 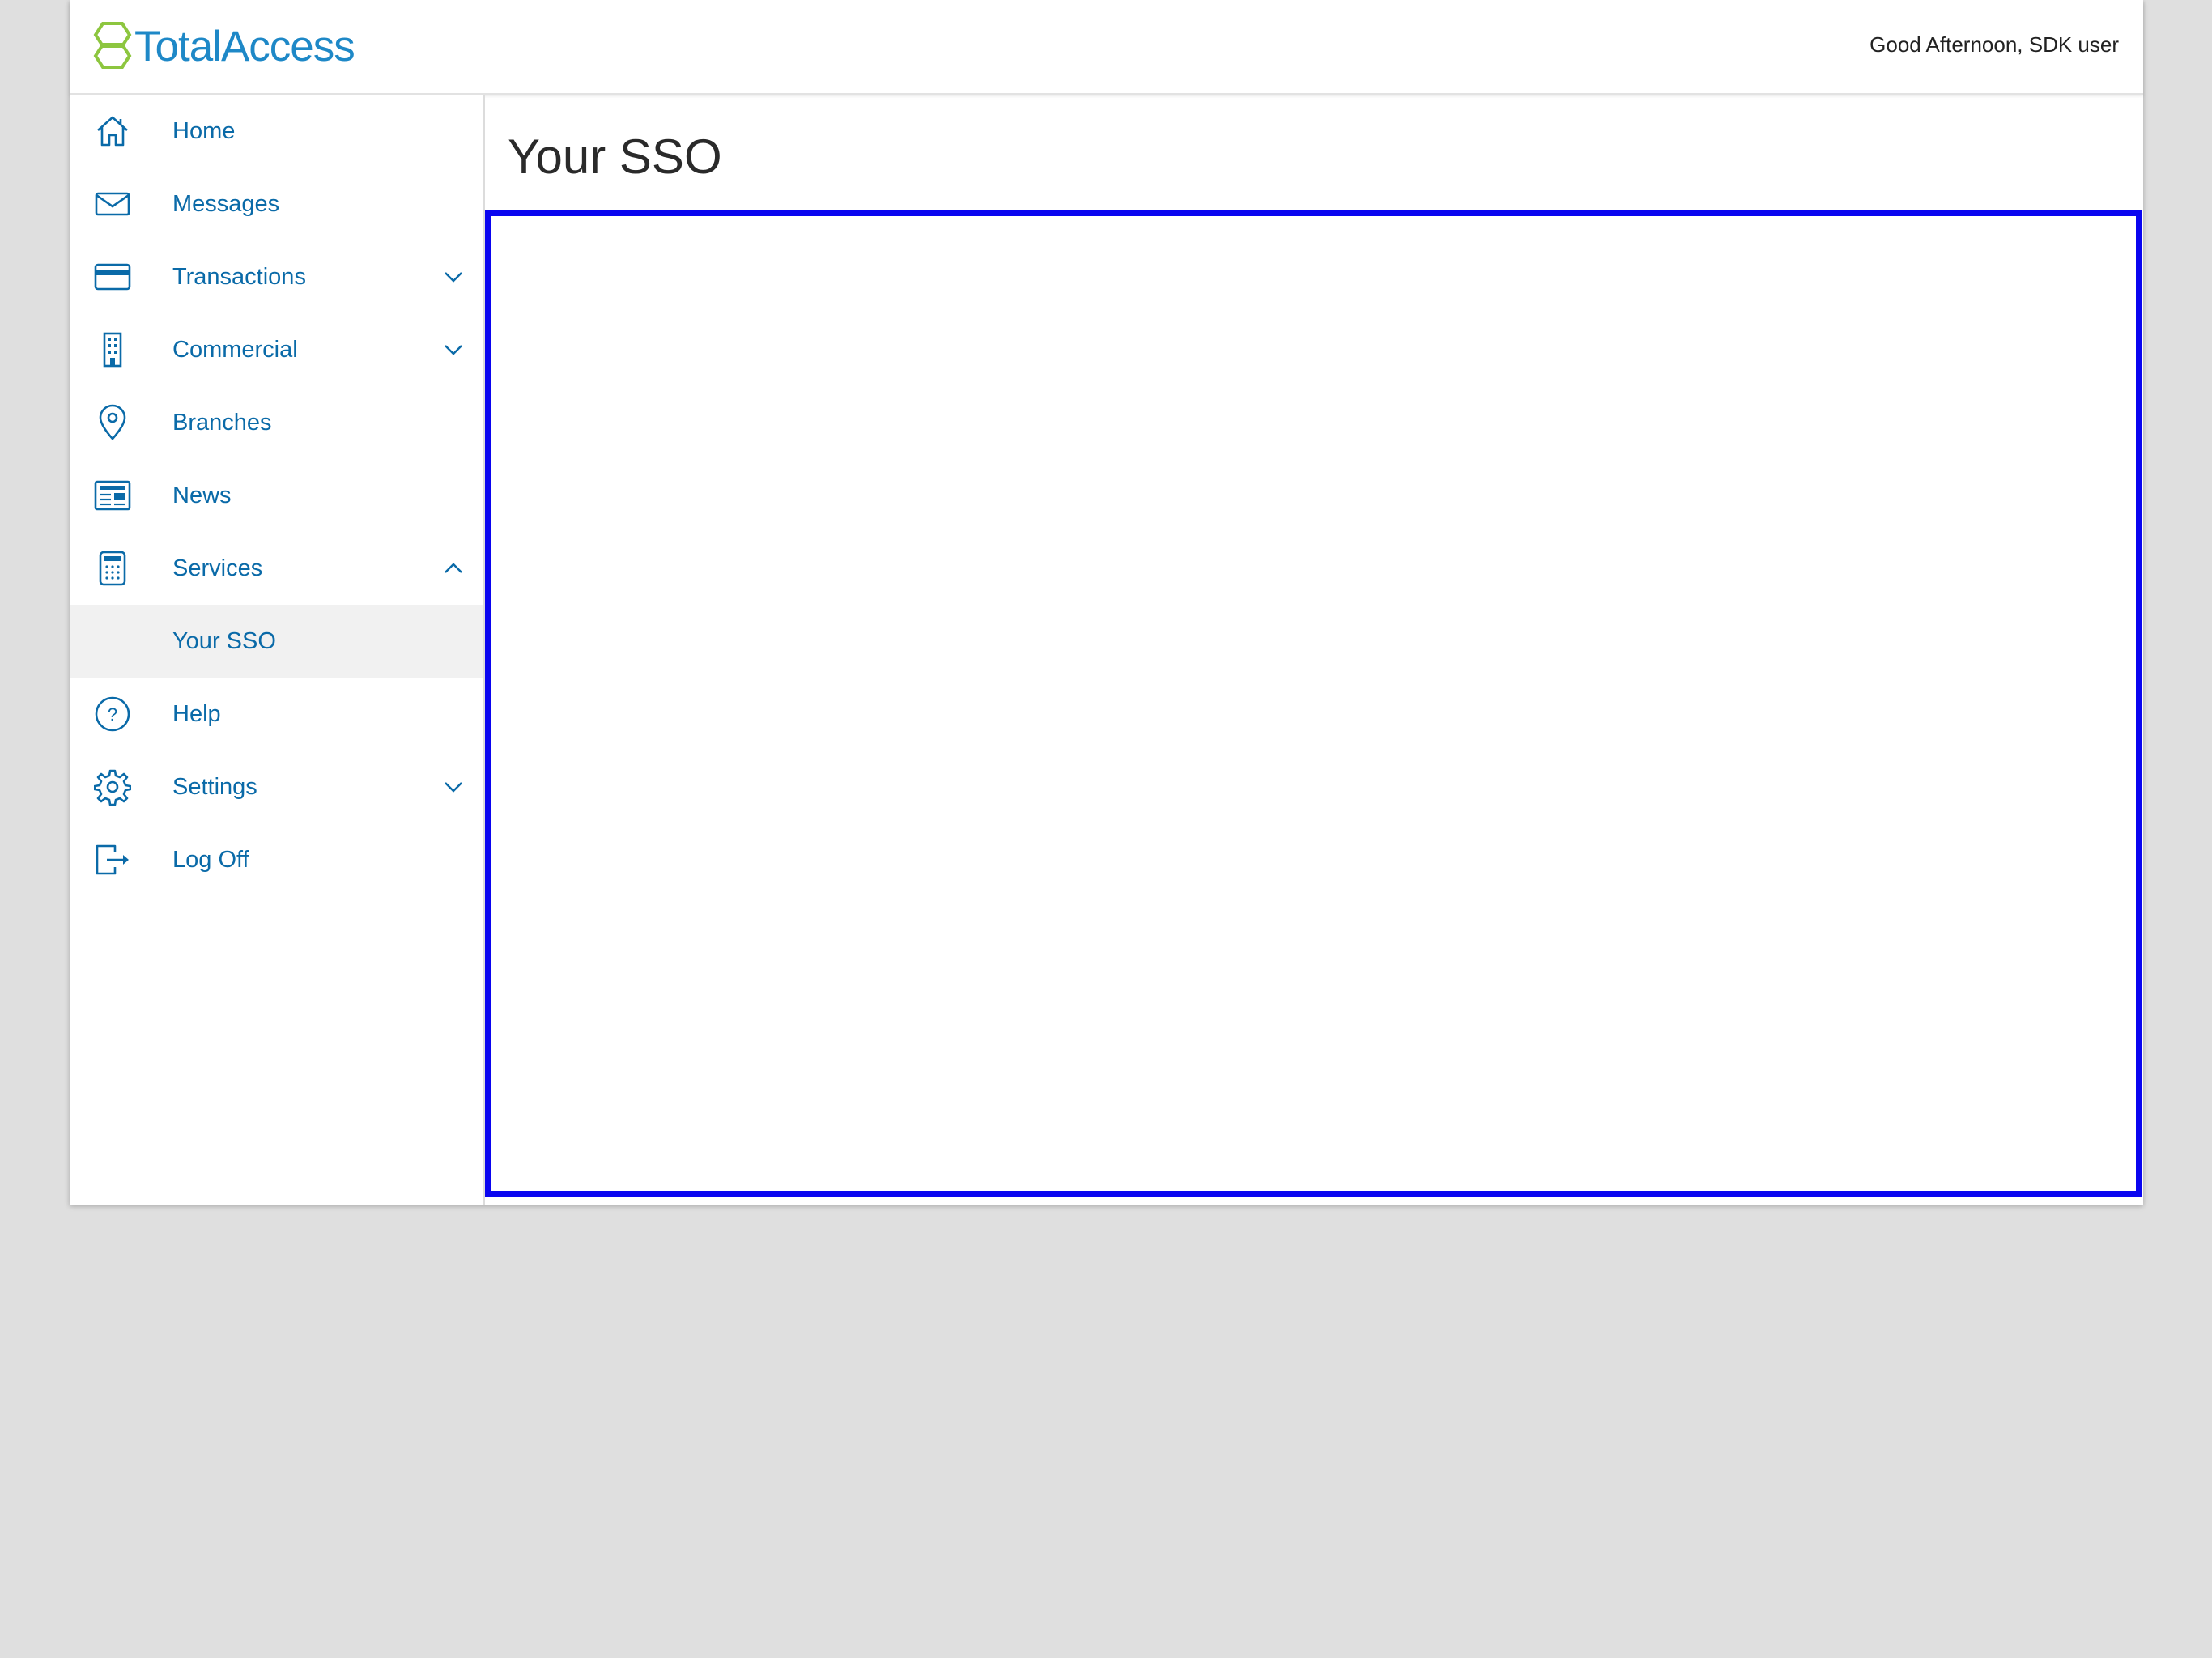 What do you see at coordinates (276, 131) in the screenshot?
I see `sidebar-item-home: Home` at bounding box center [276, 131].